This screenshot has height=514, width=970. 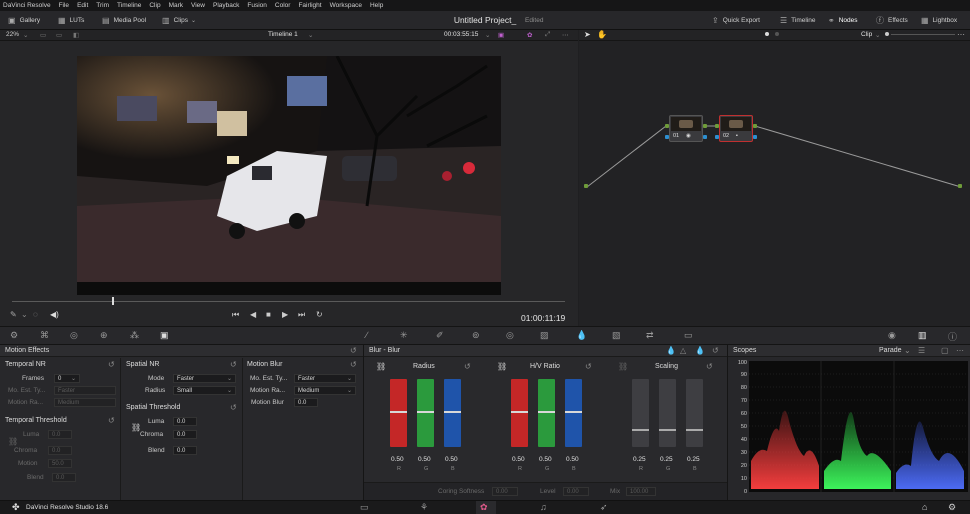 What do you see at coordinates (12, 34) in the screenshot?
I see `zoom-select: 22%` at bounding box center [12, 34].